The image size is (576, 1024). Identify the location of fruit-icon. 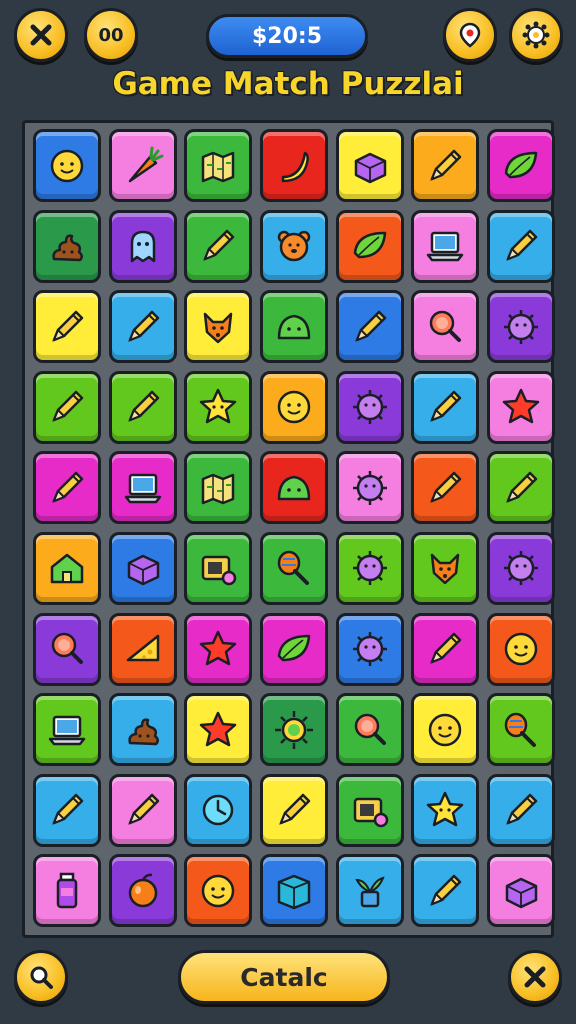
(142, 890).